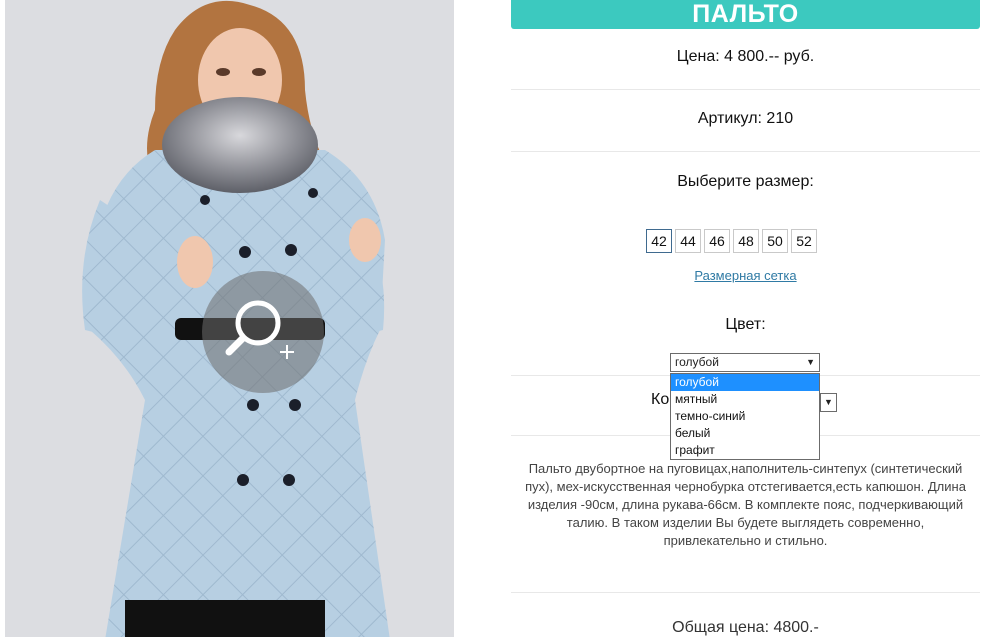 This screenshot has height=637, width=992. I want to click on color-option-grafit: графит, so click(745, 450).